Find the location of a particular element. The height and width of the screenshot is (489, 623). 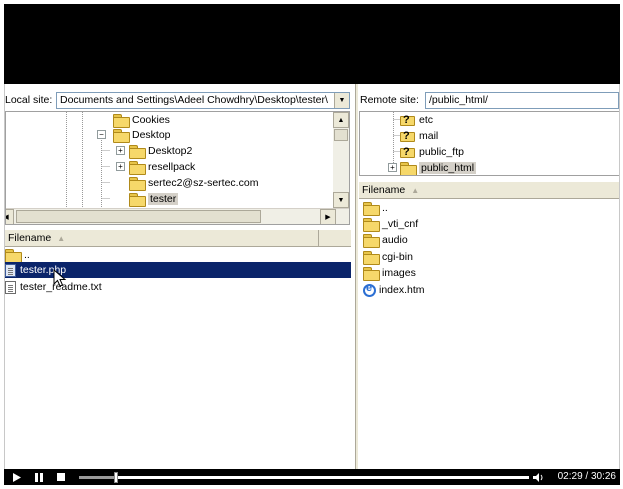

tree-node-desktop: Desktop is located at coordinates (142, 135).